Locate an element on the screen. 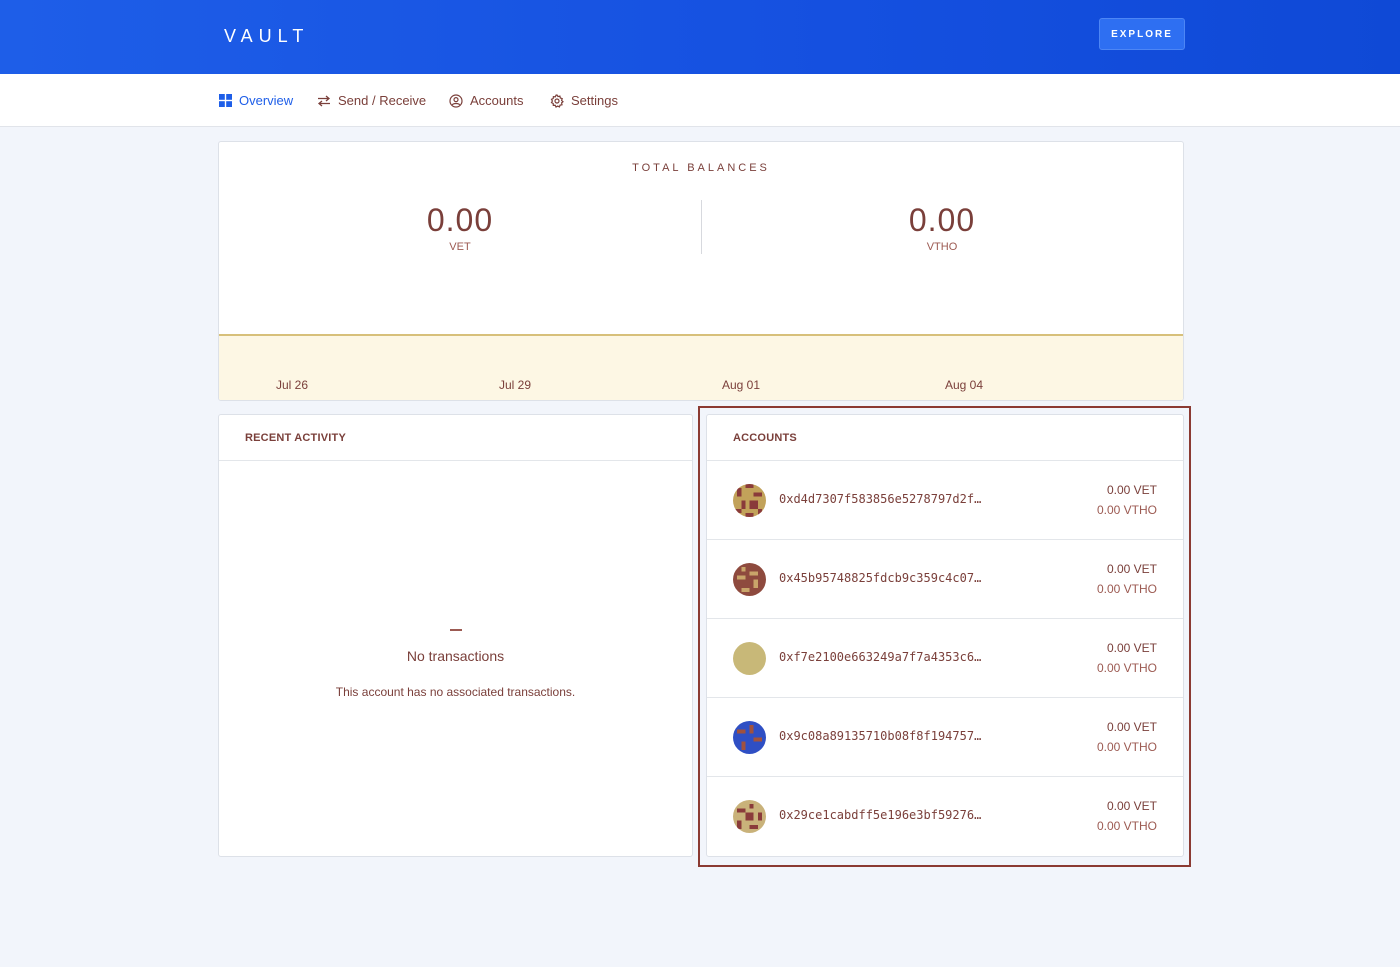  balance-divider is located at coordinates (701, 227).